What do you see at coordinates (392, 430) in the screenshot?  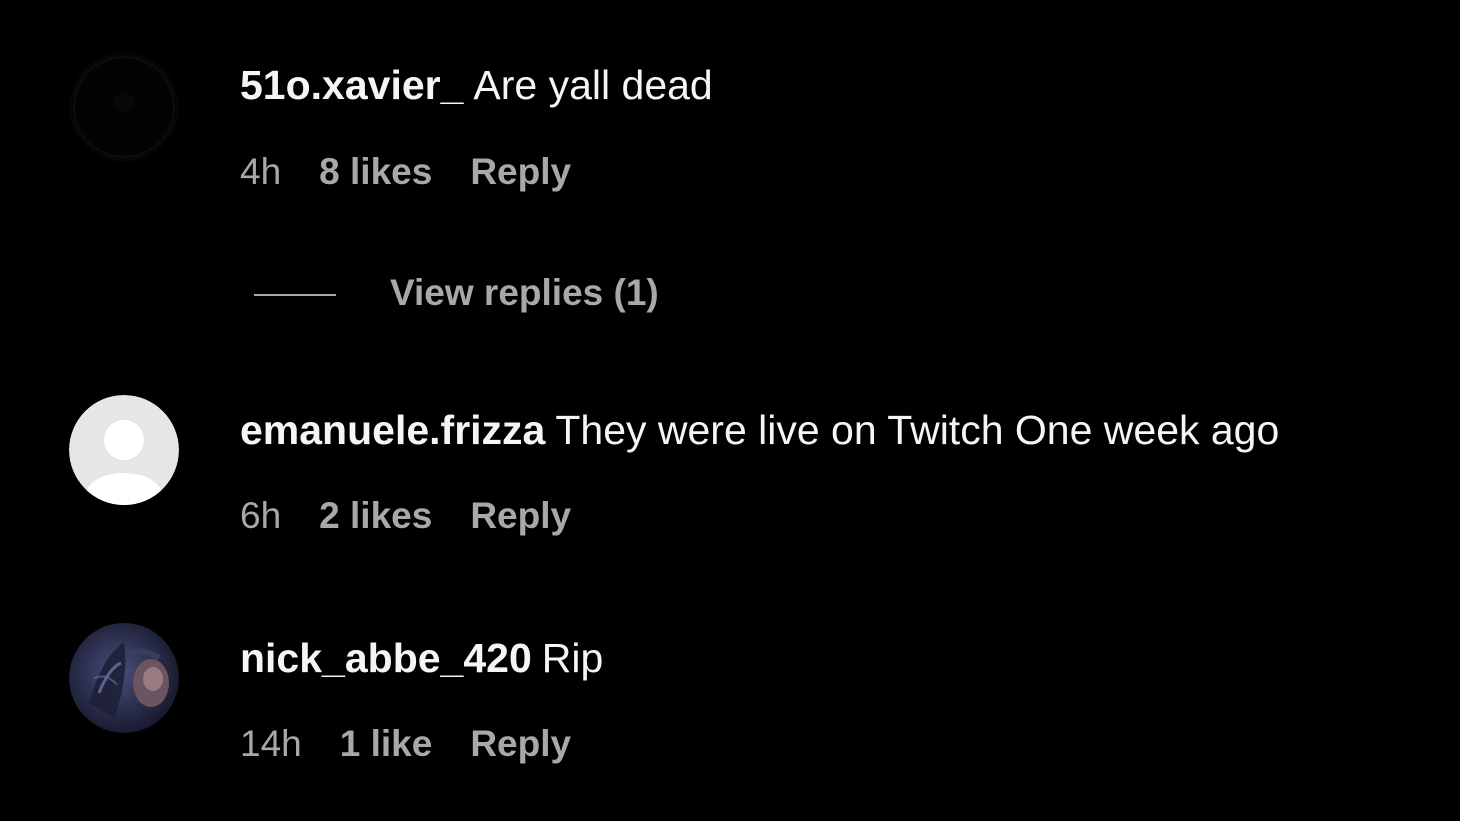 I see `username: emanuele.frizza` at bounding box center [392, 430].